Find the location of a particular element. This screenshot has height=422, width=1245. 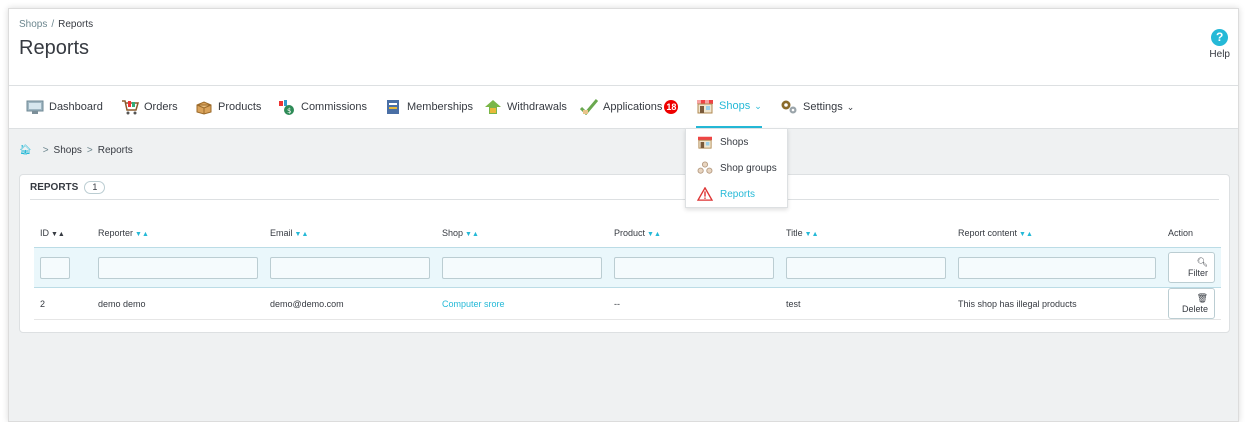

cell-report-content: This shop has illegal products is located at coordinates (1057, 303).